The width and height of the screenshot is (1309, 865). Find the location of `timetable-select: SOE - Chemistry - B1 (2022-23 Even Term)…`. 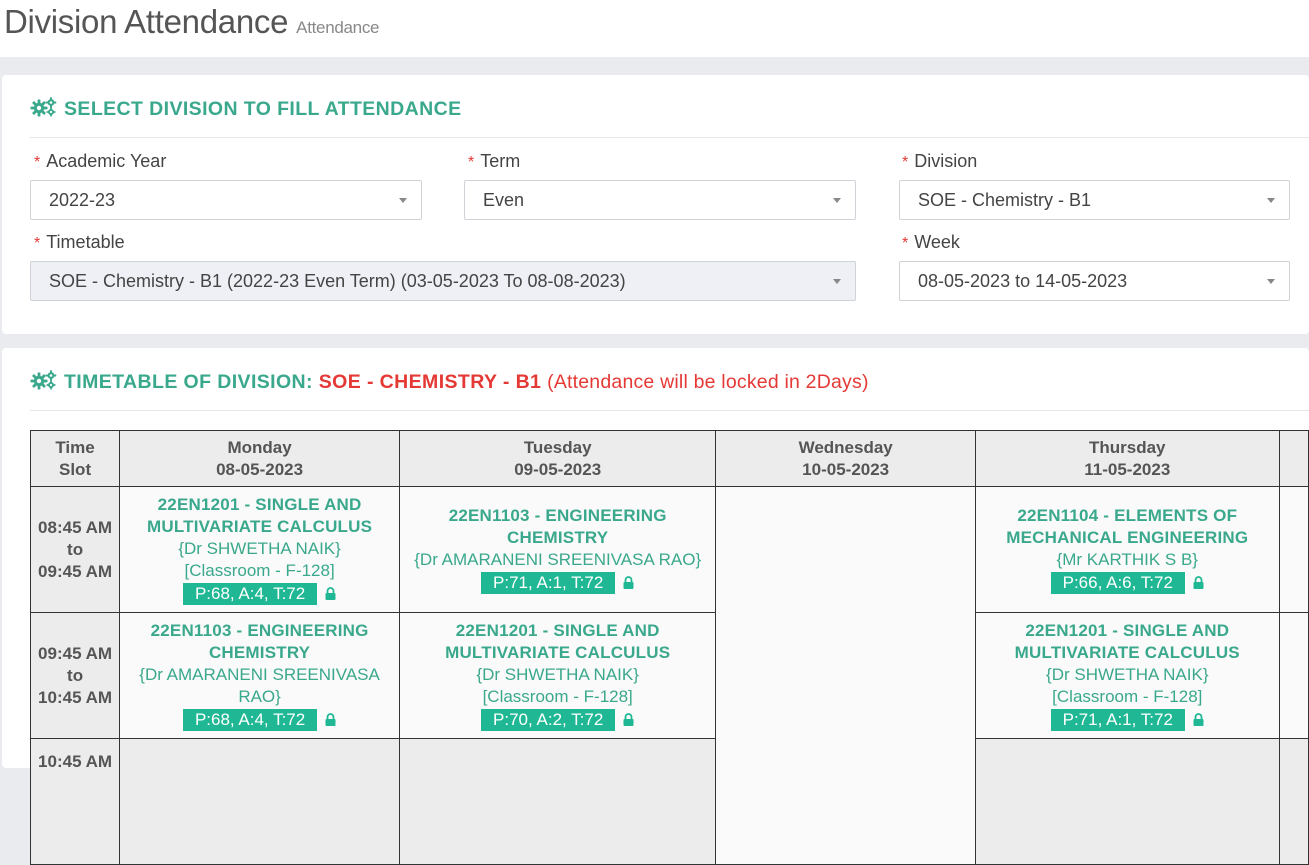

timetable-select: SOE - Chemistry - B1 (2022-23 Even Term)… is located at coordinates (443, 281).